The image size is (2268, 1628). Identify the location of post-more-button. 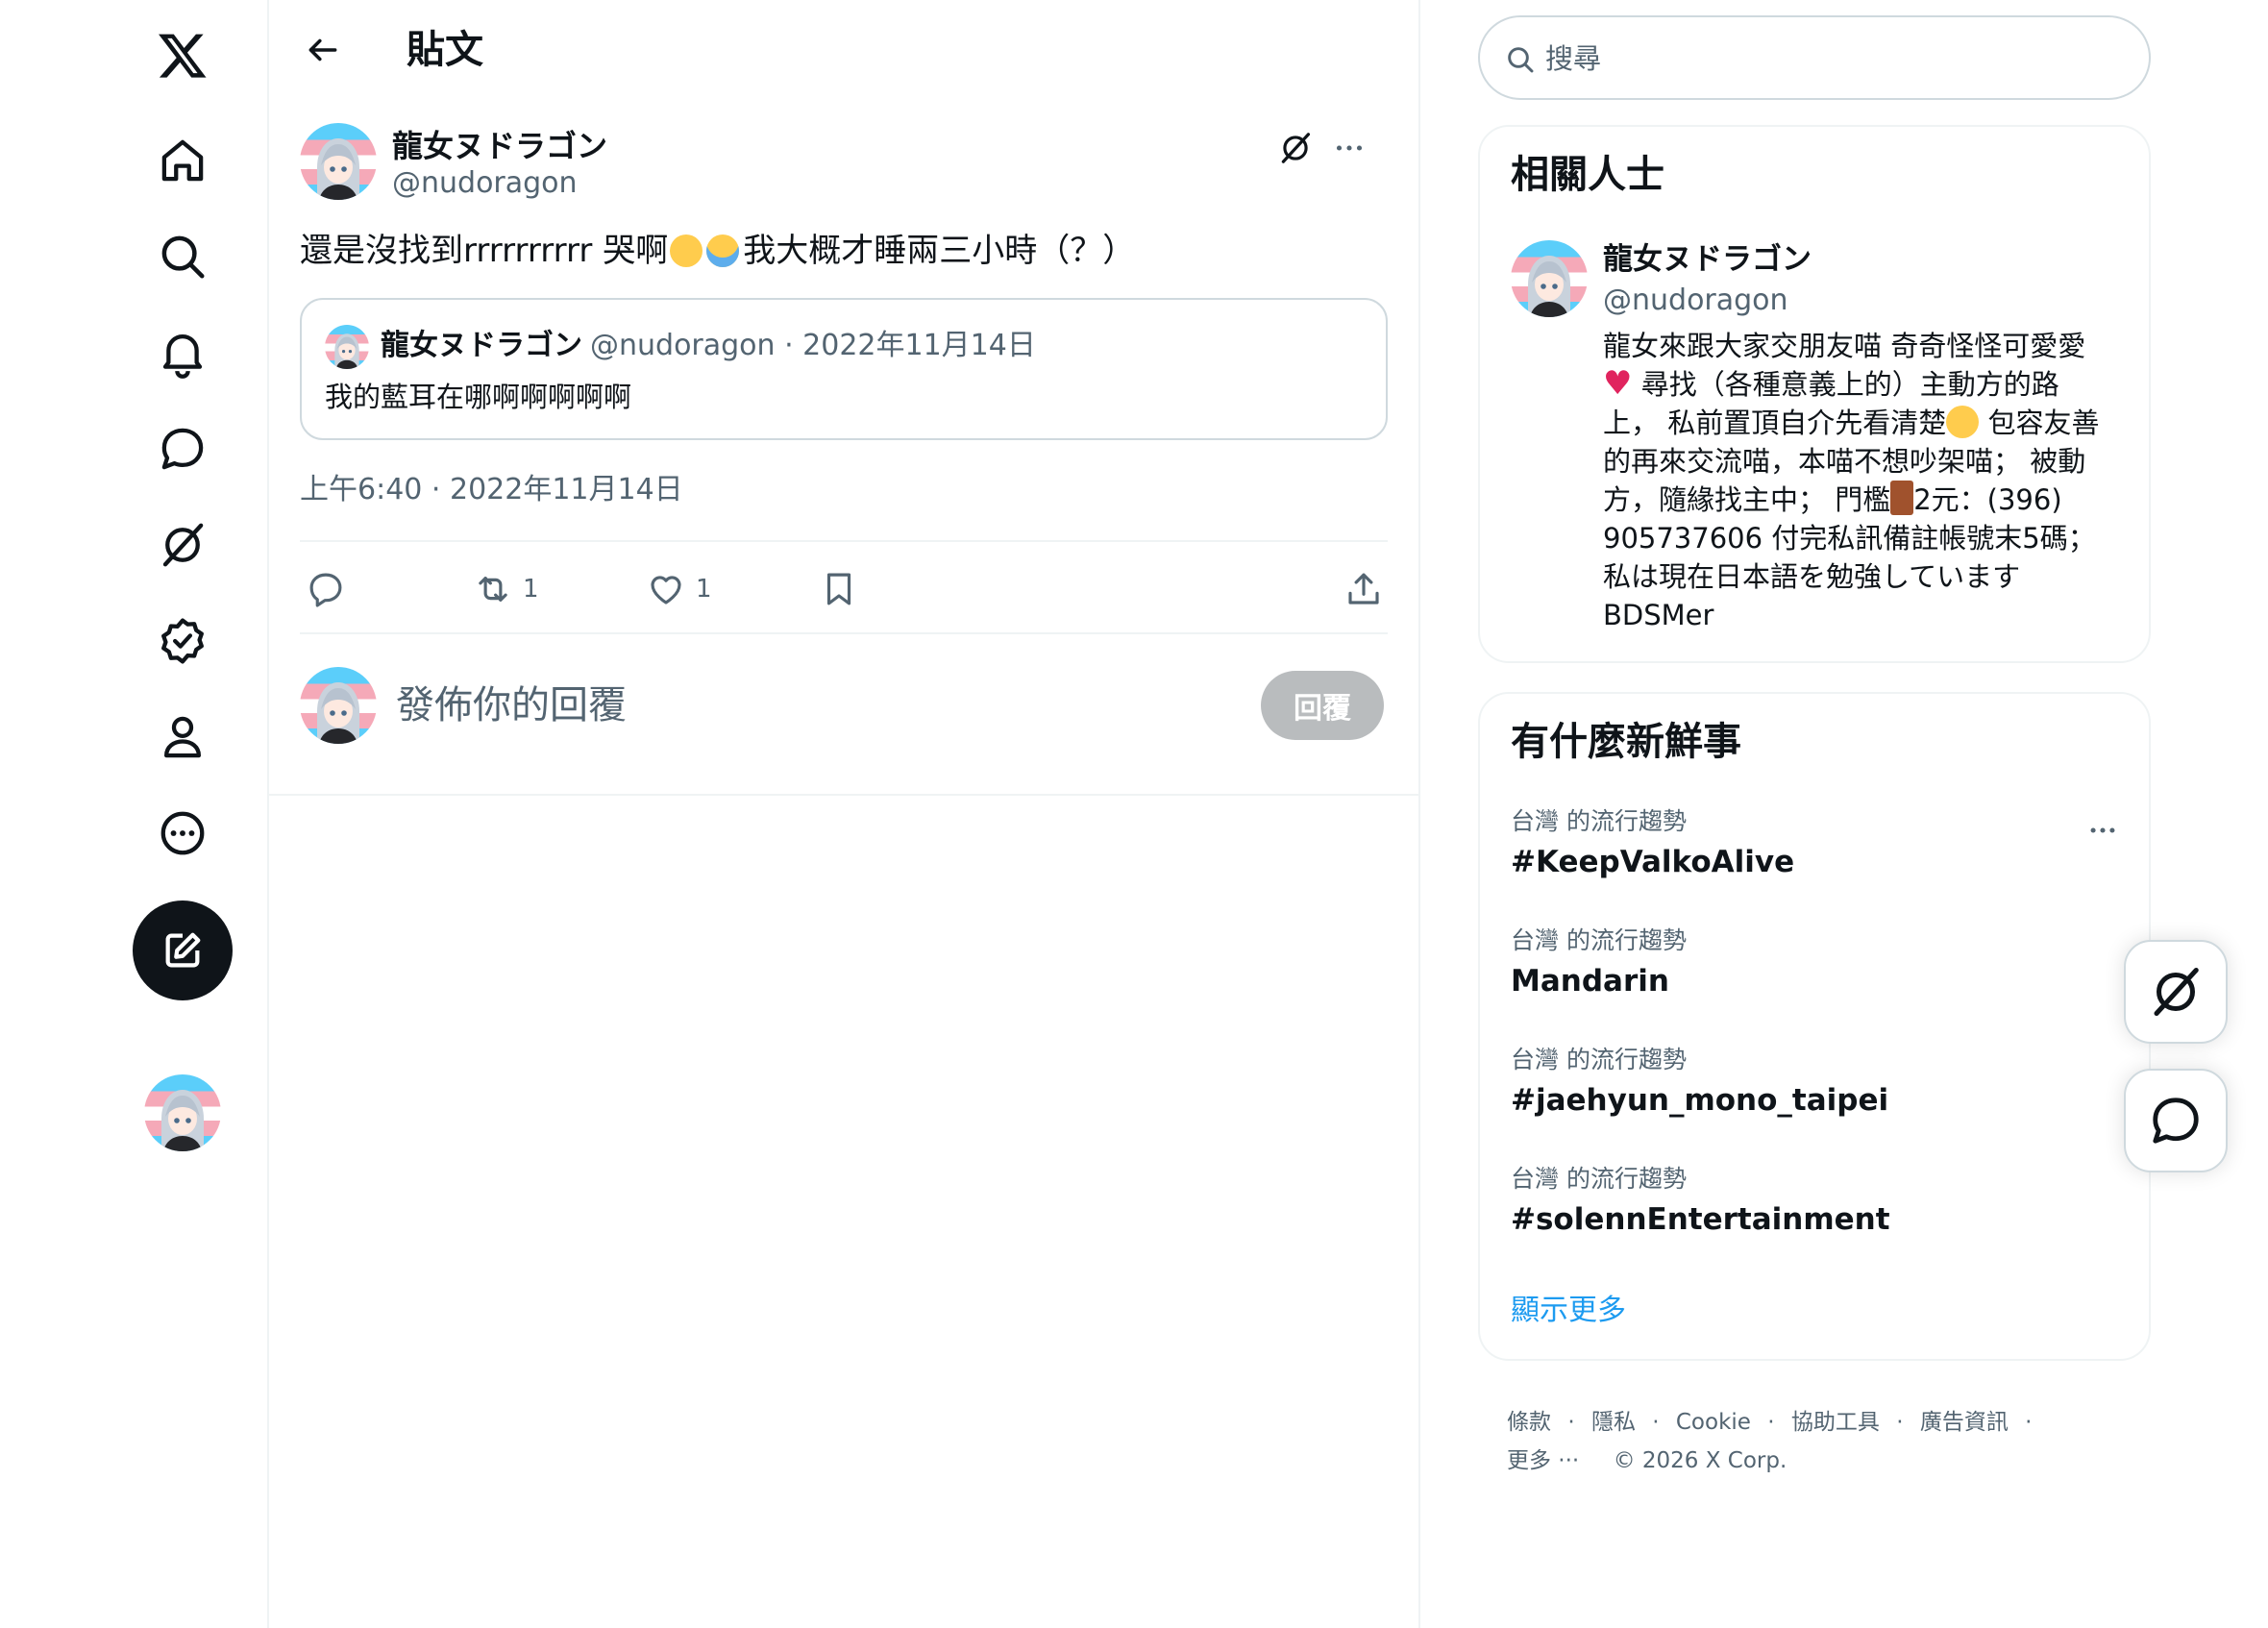
(1349, 148).